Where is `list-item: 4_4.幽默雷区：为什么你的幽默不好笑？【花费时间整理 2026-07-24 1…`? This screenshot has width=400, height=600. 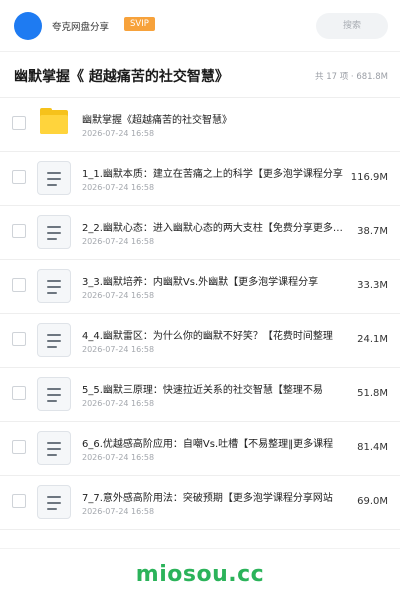 list-item: 4_4.幽默雷区：为什么你的幽默不好笑？【花费时间整理 2026-07-24 1… is located at coordinates (200, 341).